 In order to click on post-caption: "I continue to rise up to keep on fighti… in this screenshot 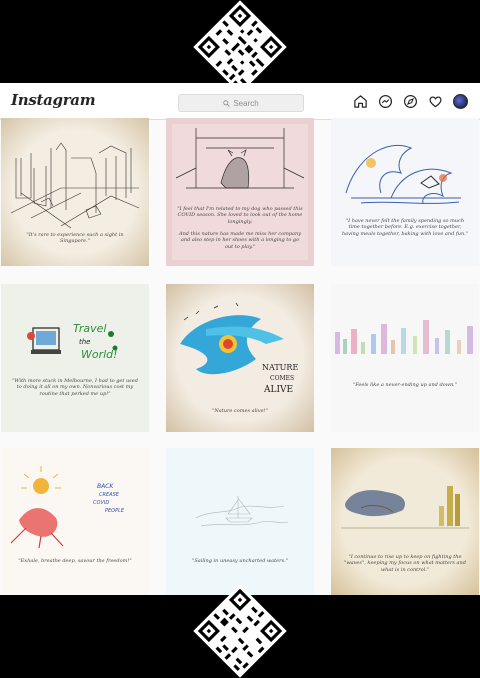, I will do `click(405, 563)`.